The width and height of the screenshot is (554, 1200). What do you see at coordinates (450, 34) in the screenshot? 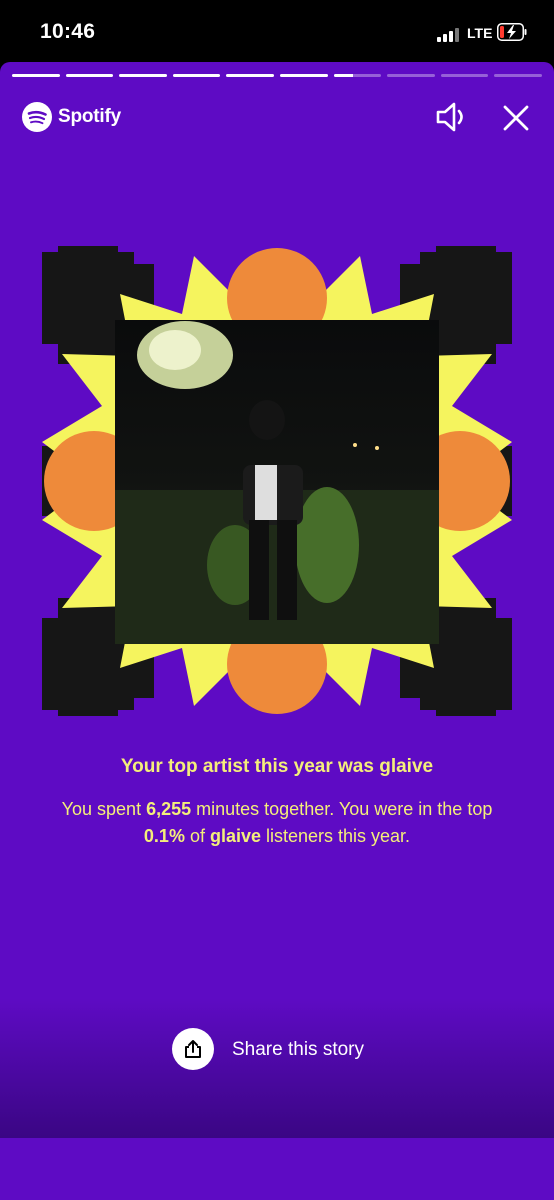
I see `signal-icon` at bounding box center [450, 34].